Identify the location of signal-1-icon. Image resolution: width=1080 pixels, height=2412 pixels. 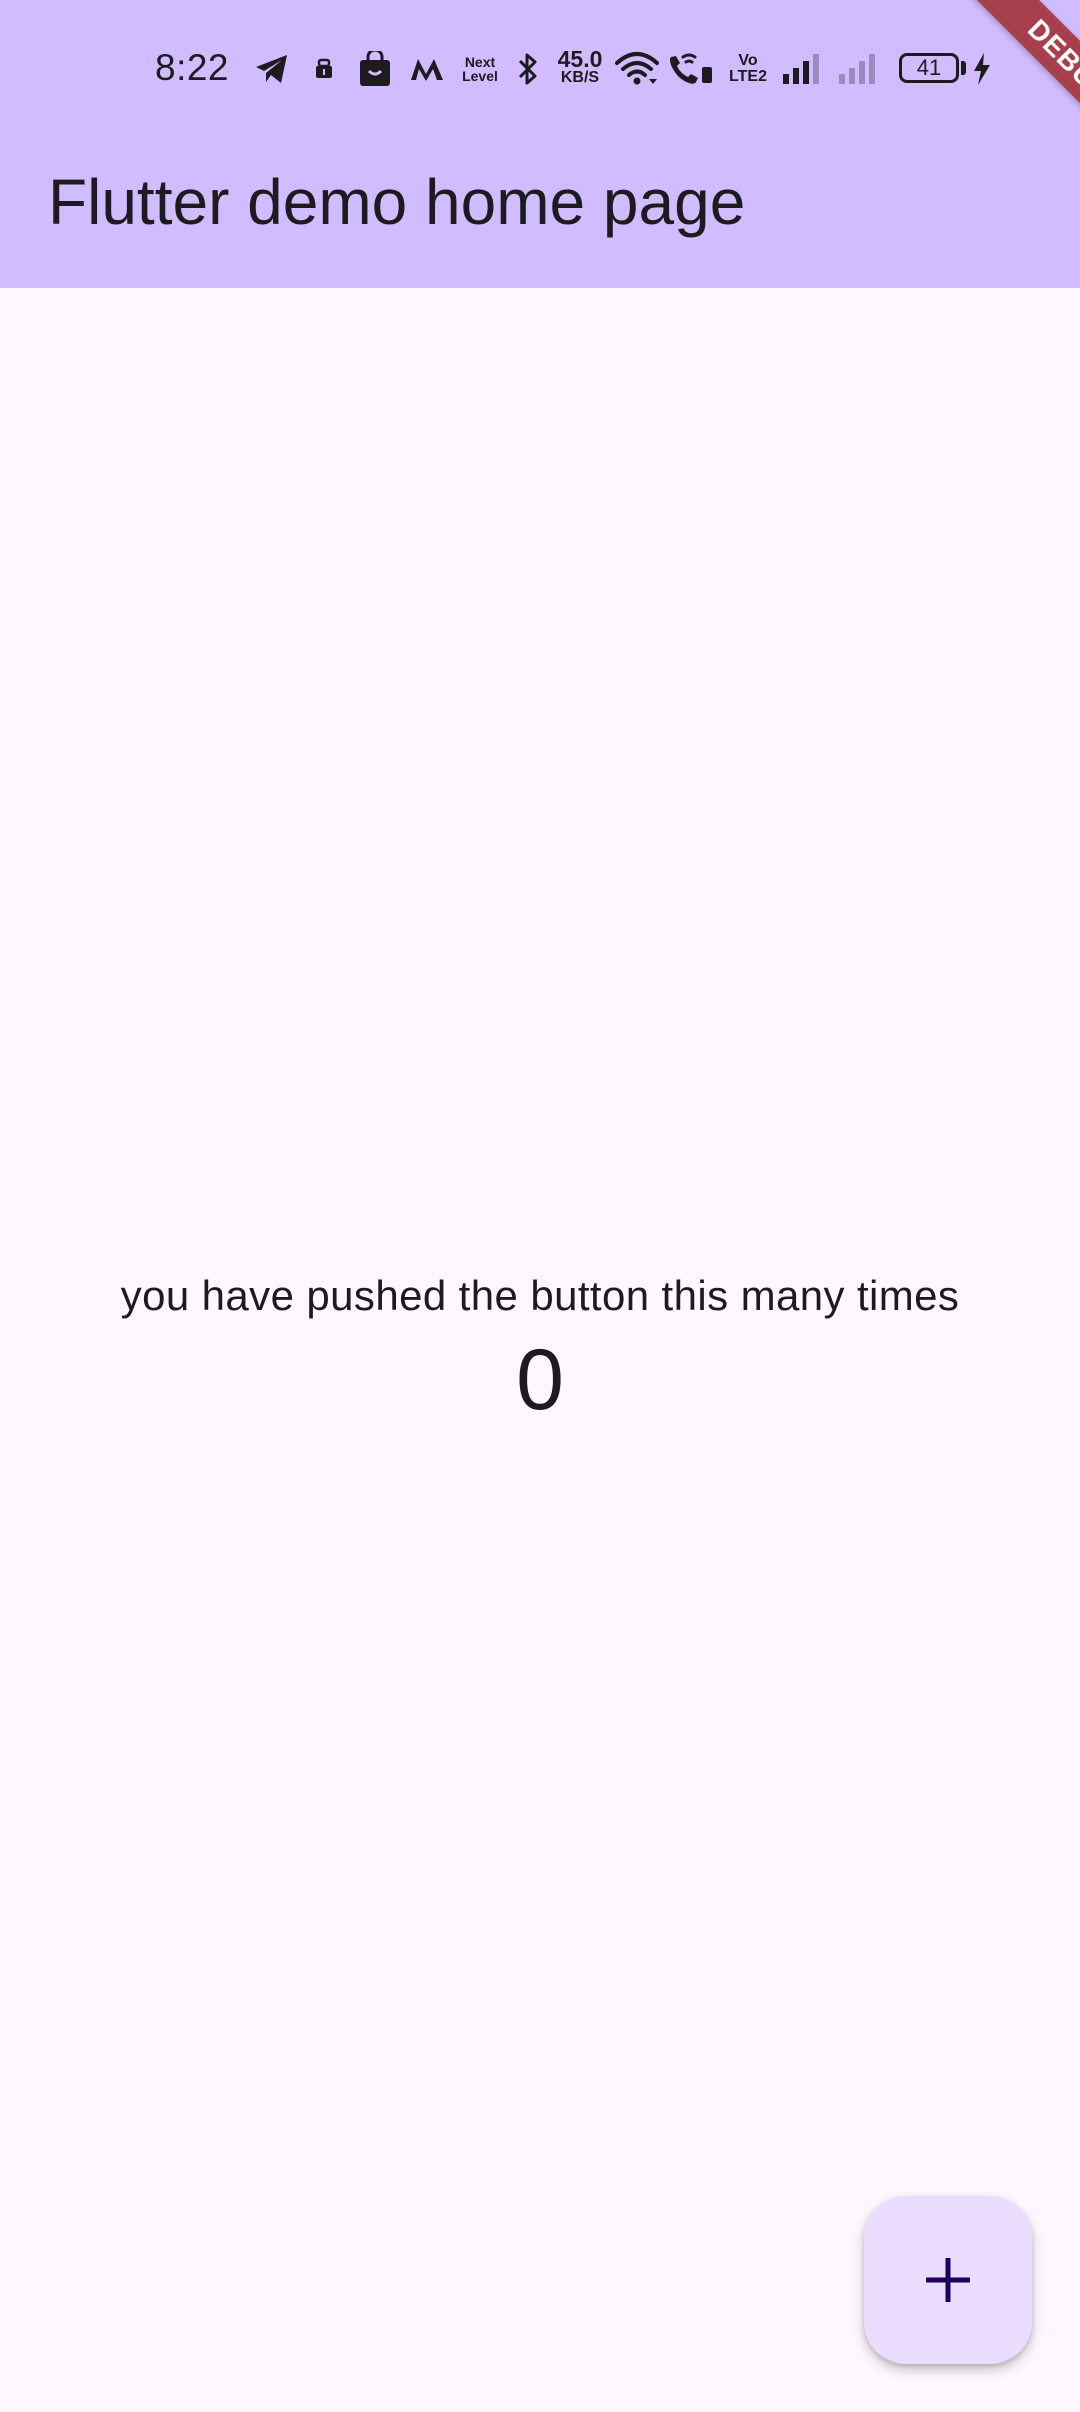
(802, 69).